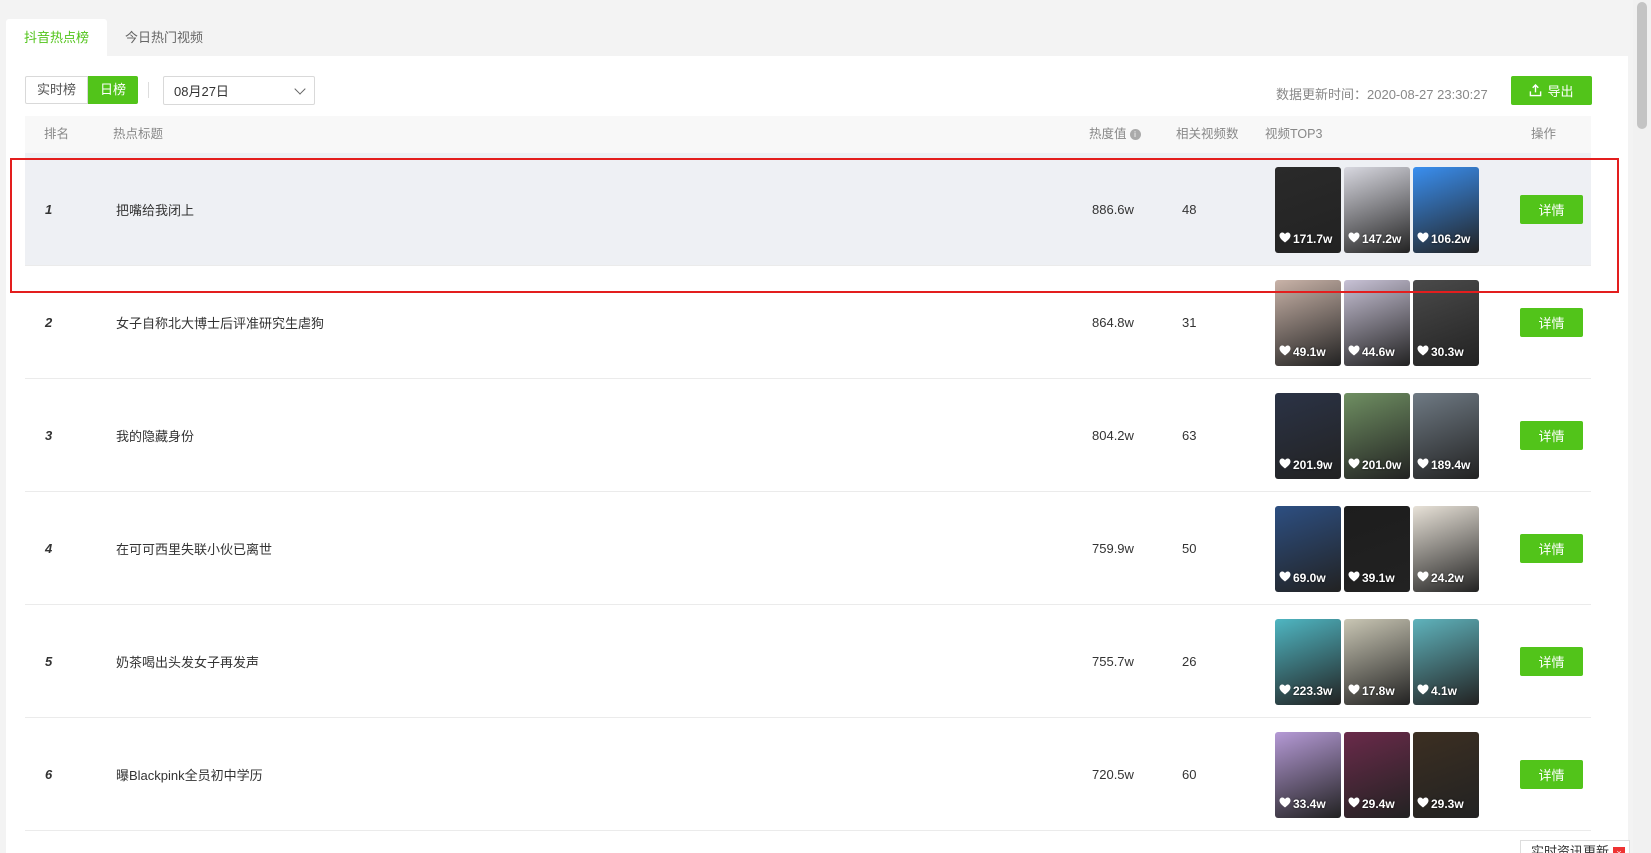  What do you see at coordinates (1108, 134) in the screenshot?
I see `header-heat-label: 热度值` at bounding box center [1108, 134].